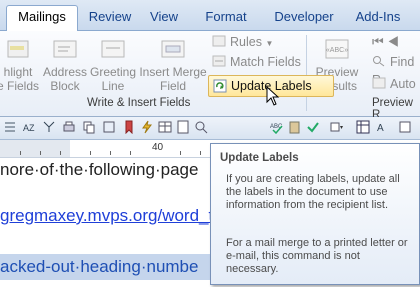 This screenshot has height=287, width=420. I want to click on group-separator, so click(306, 73).